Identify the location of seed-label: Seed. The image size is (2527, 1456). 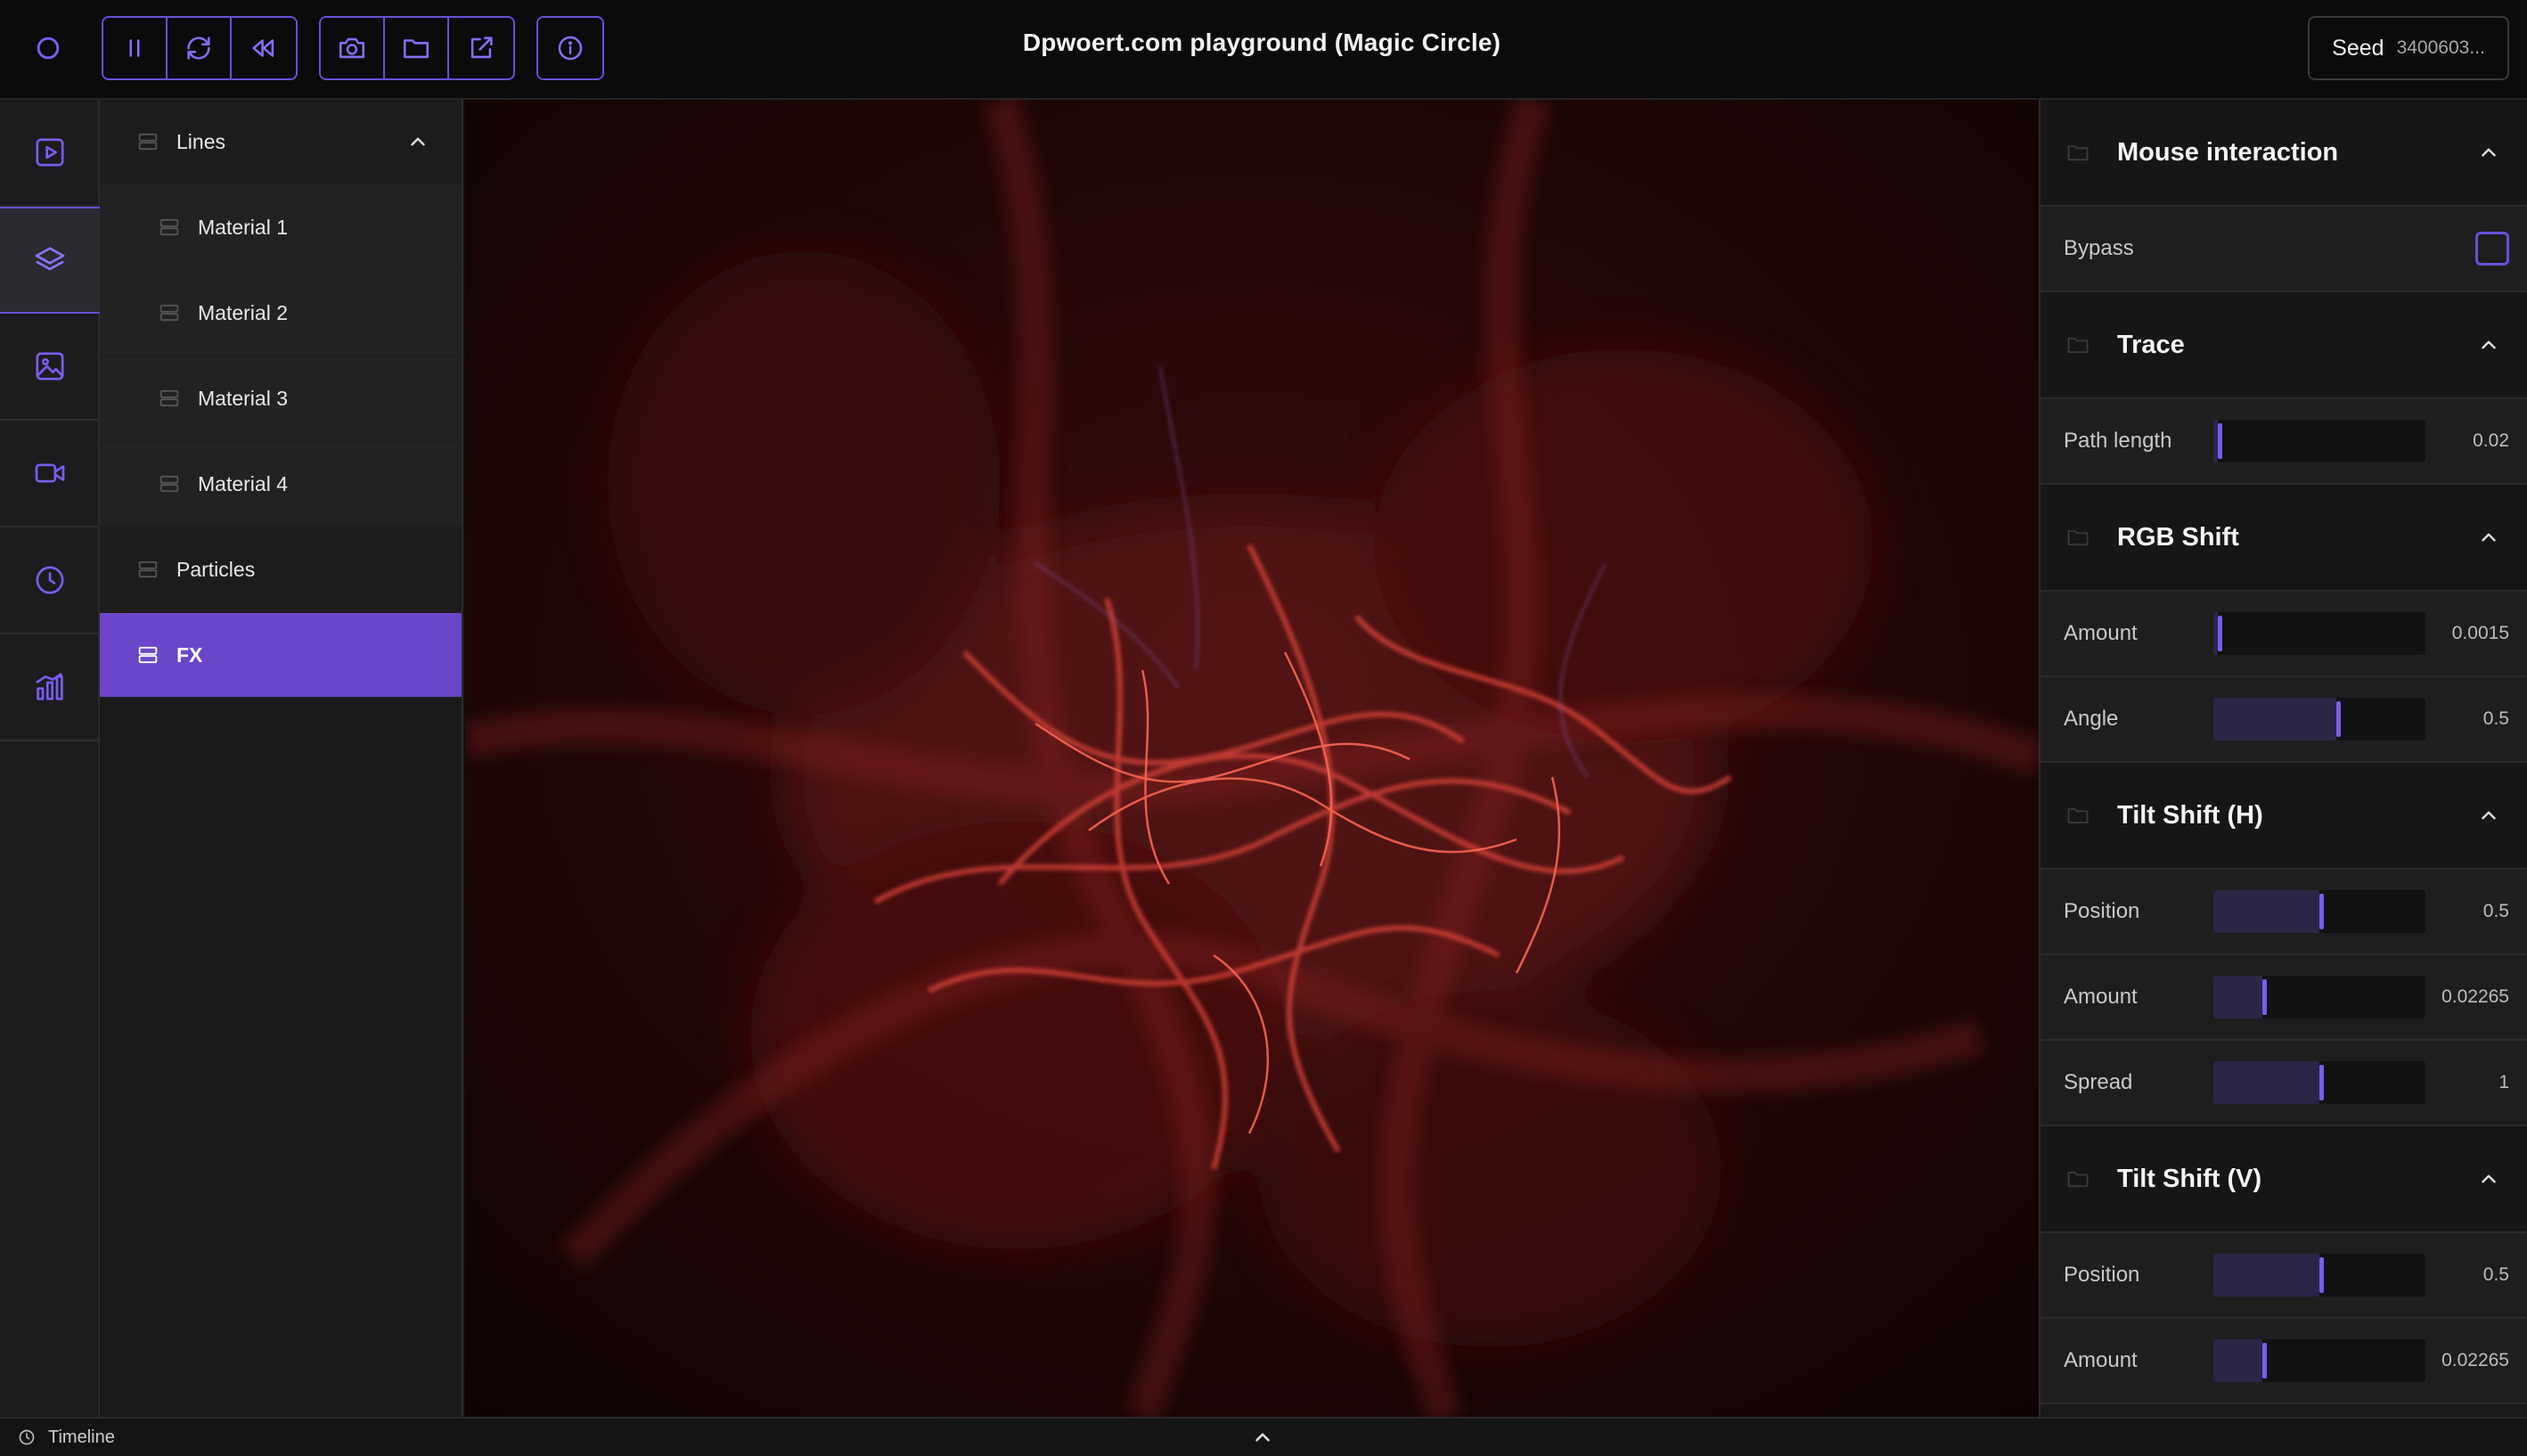
(2358, 48).